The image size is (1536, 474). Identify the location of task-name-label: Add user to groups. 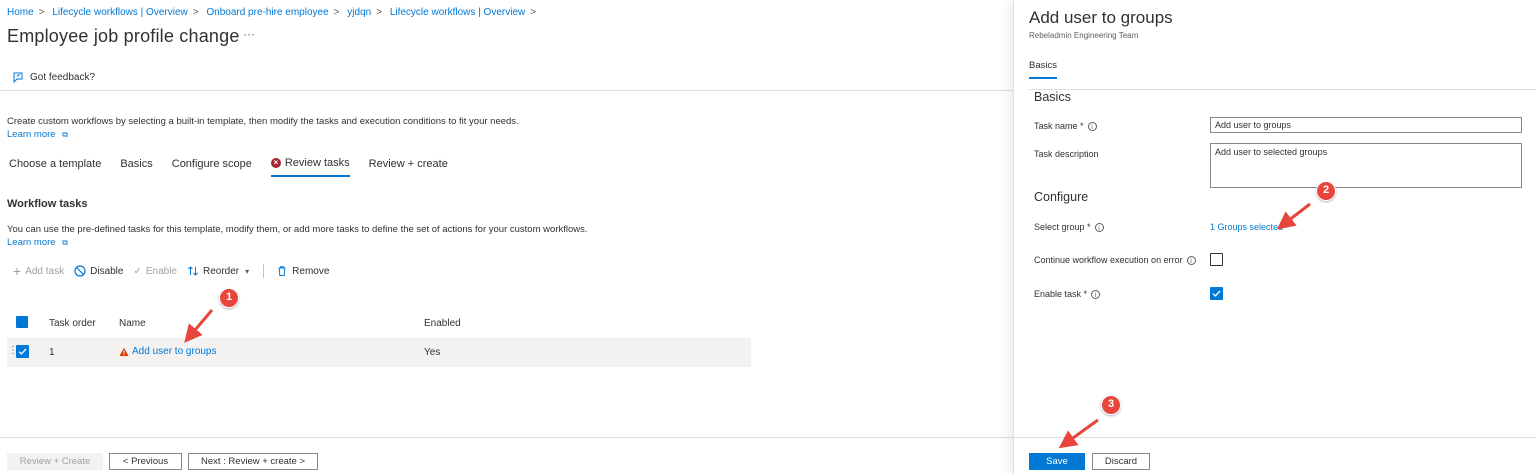
(174, 351).